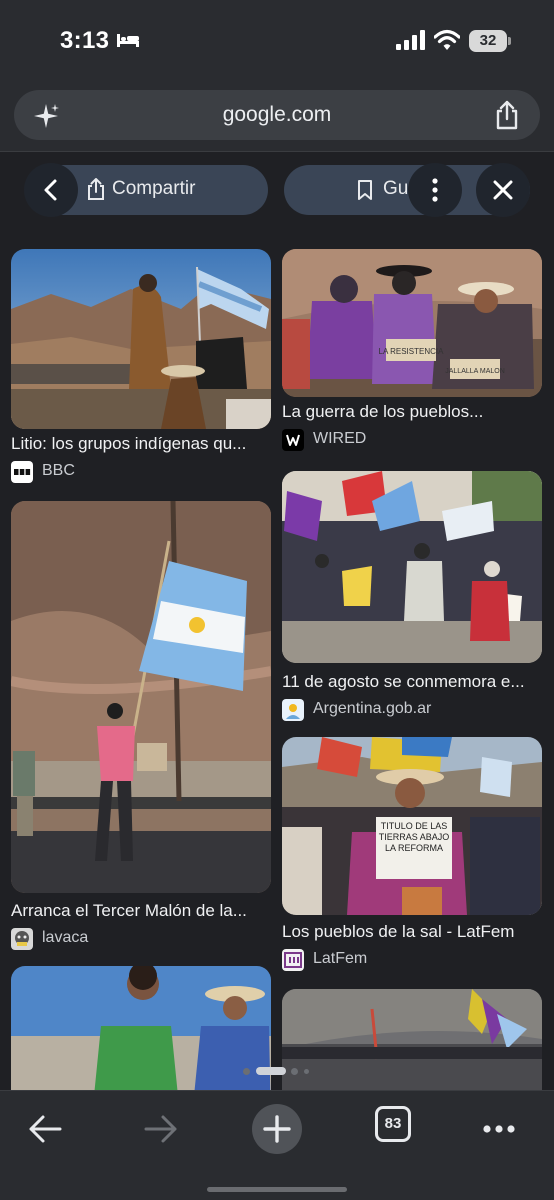  I want to click on url-area: google.com, so click(277, 116).